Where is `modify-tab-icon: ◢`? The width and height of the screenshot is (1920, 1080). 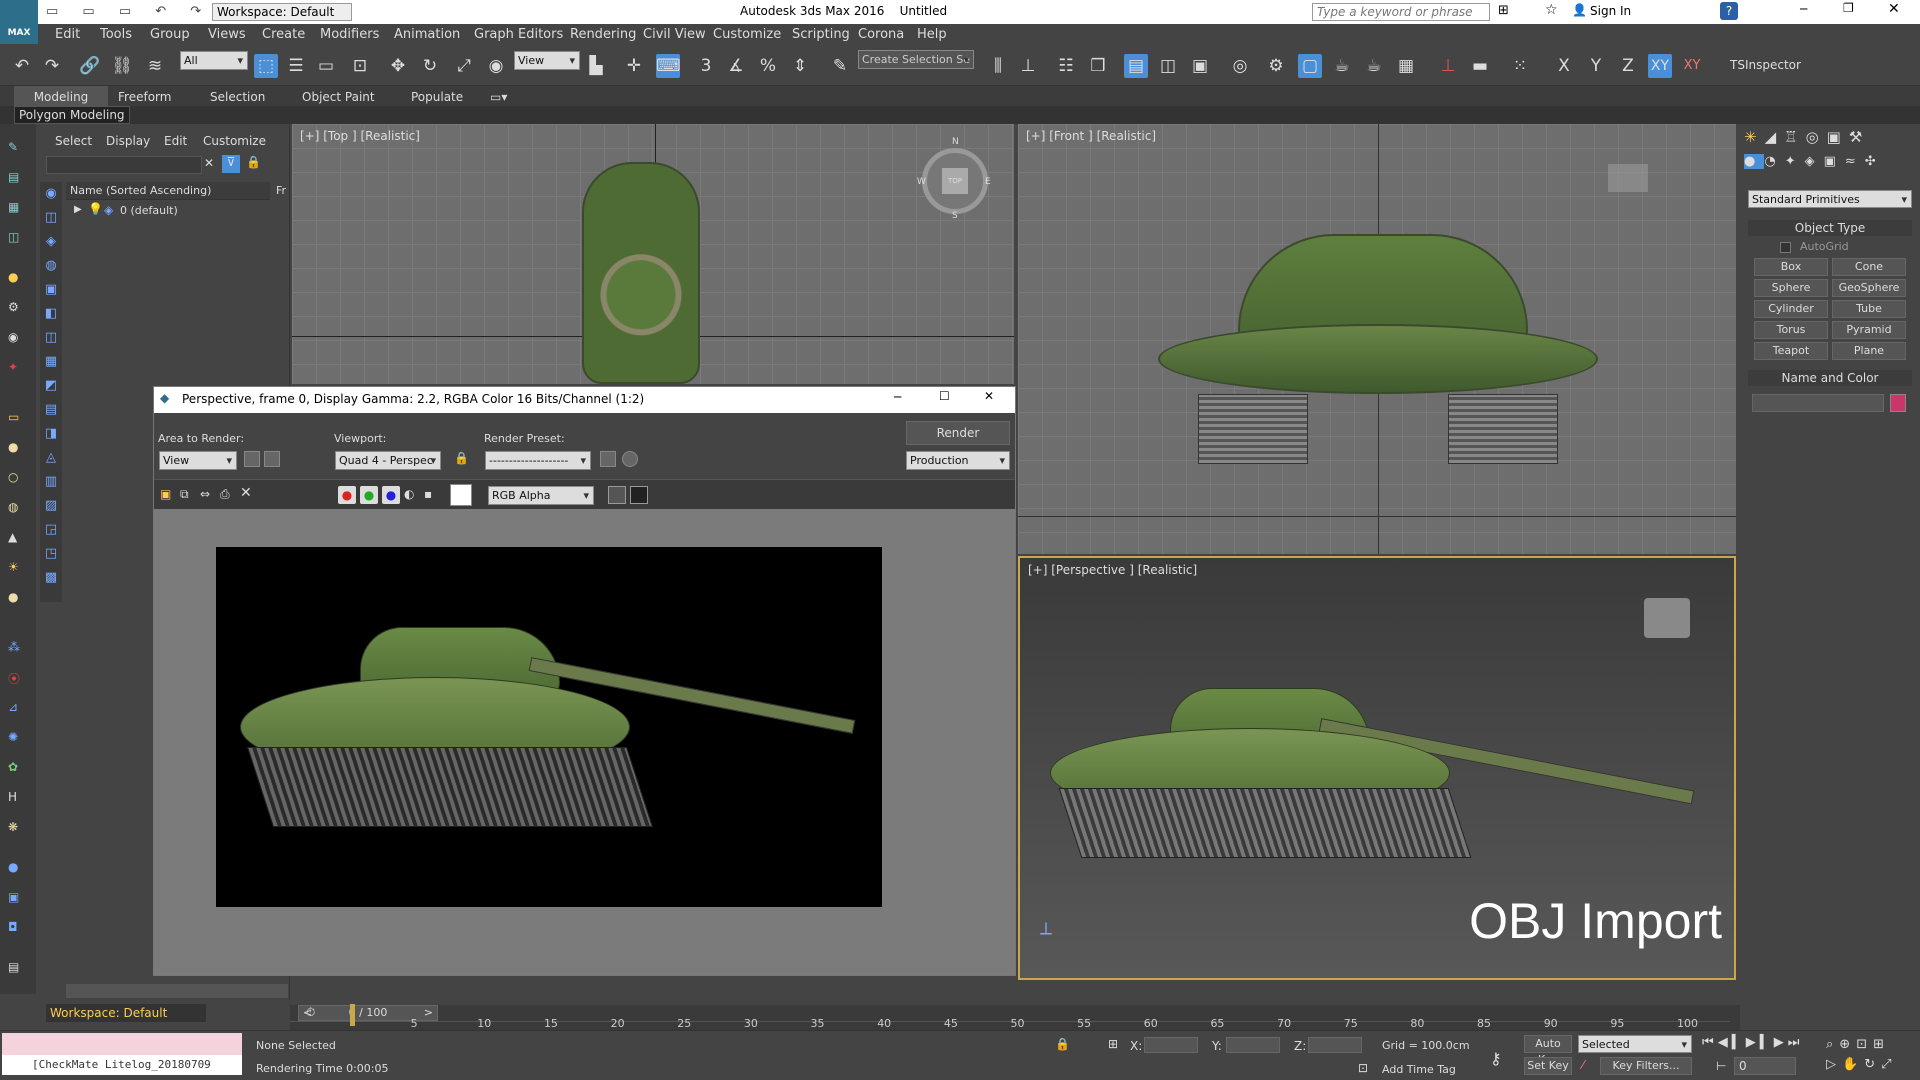
modify-tab-icon: ◢ is located at coordinates (1775, 137).